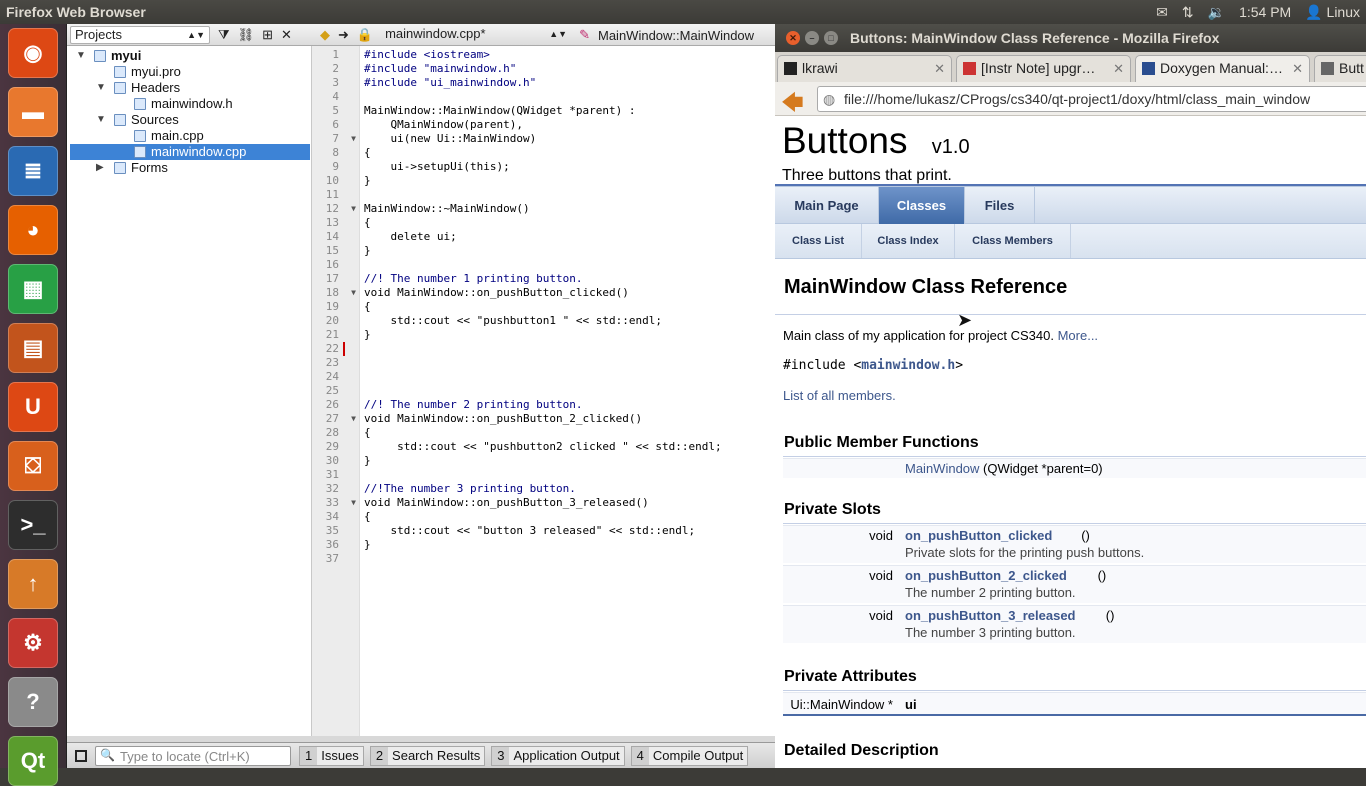 This screenshot has width=1366, height=786. What do you see at coordinates (1340, 68) in the screenshot?
I see `browser-tab: Butt` at bounding box center [1340, 68].